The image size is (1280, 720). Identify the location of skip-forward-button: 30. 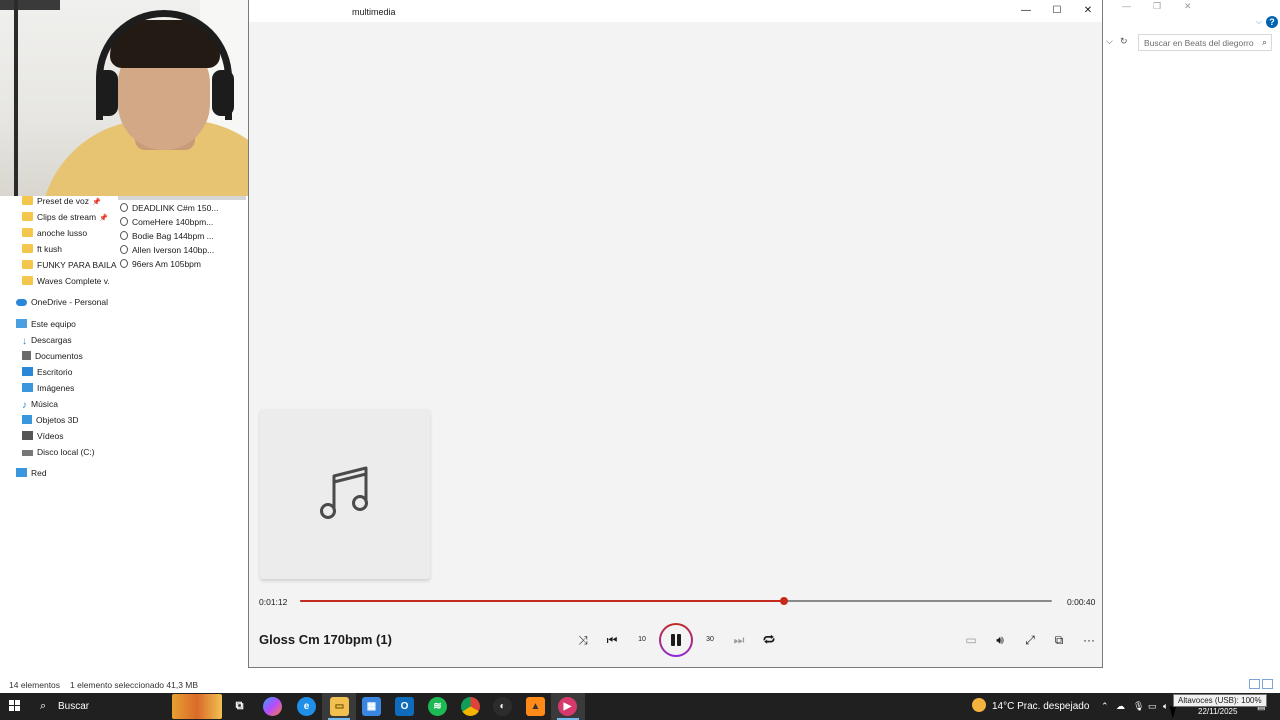
(710, 640).